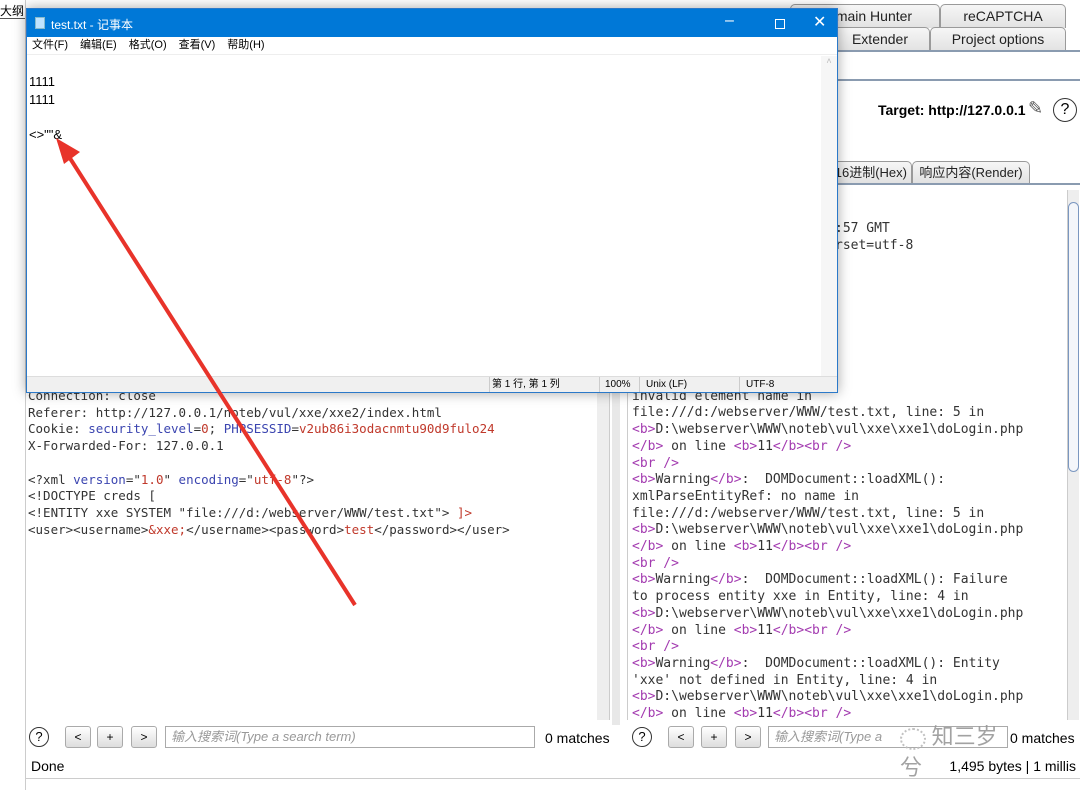 The image size is (1080, 790). What do you see at coordinates (68, 151) in the screenshot?
I see `arrow-head` at bounding box center [68, 151].